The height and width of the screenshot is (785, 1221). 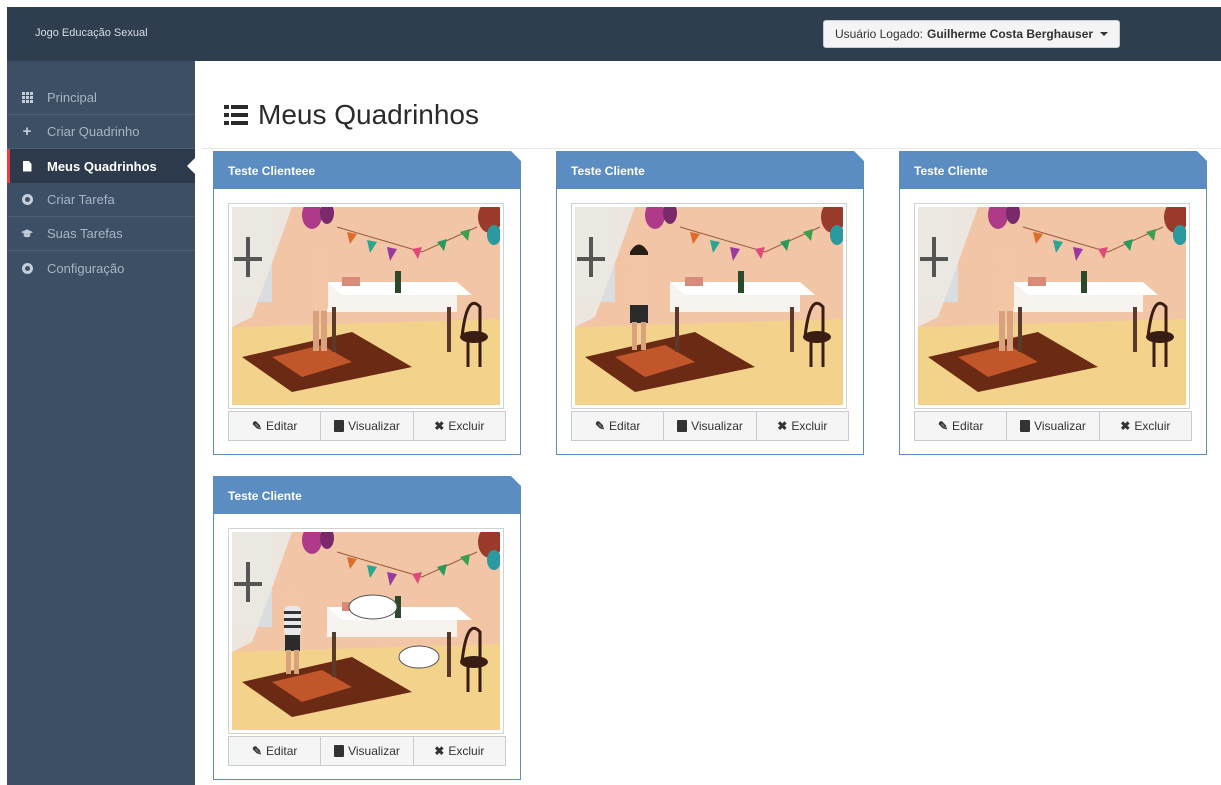 I want to click on sidebar-item-label: Meus Quadrinhos, so click(x=102, y=166).